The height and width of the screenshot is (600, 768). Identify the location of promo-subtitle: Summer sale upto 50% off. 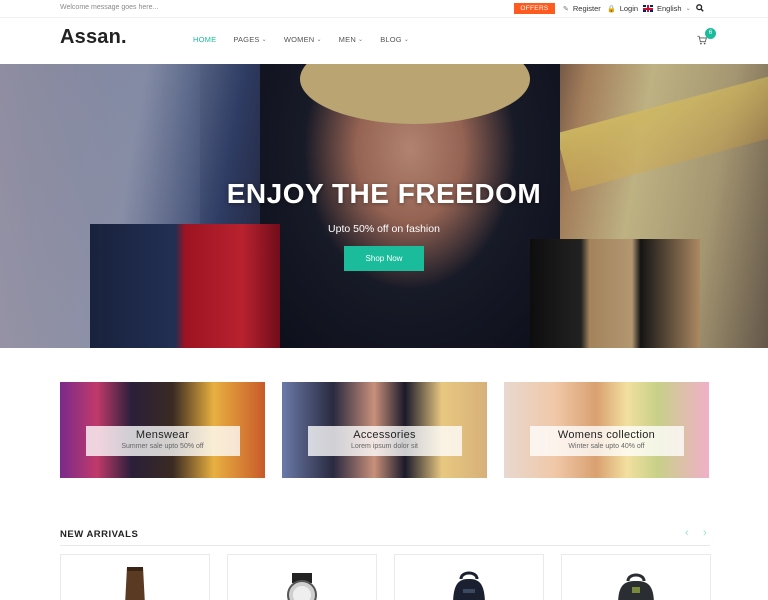
(162, 446).